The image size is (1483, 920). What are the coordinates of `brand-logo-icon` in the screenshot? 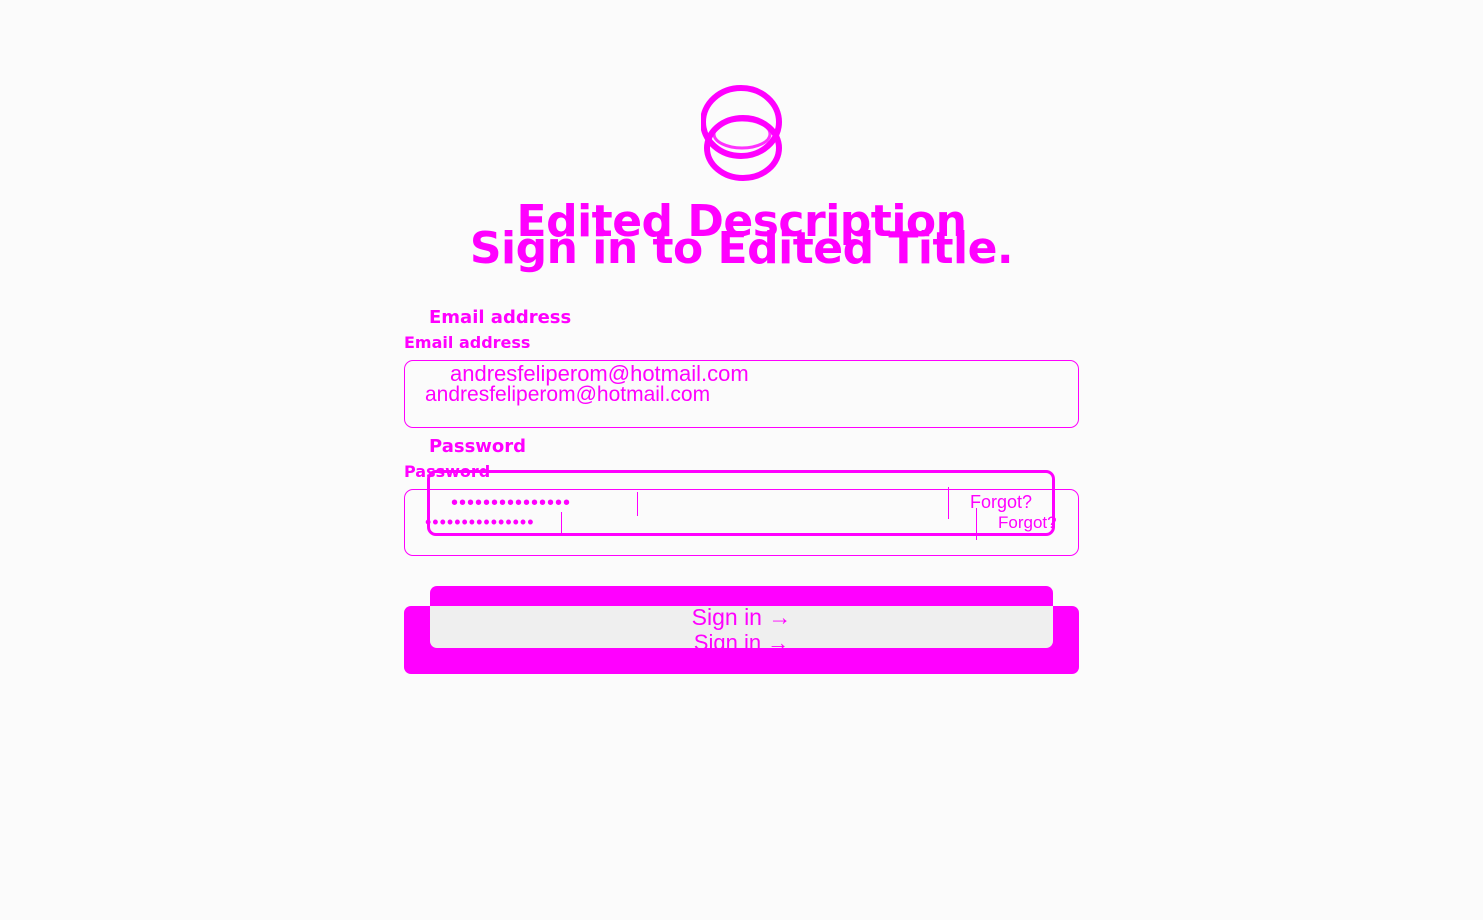 It's located at (741, 133).